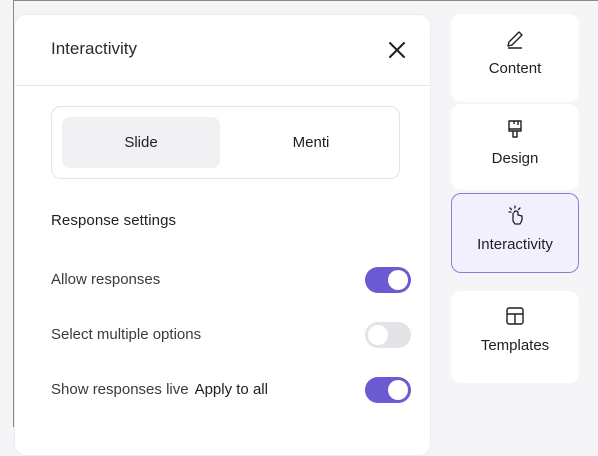 Image resolution: width=598 pixels, height=456 pixels. What do you see at coordinates (515, 129) in the screenshot?
I see `paintbrush-icon` at bounding box center [515, 129].